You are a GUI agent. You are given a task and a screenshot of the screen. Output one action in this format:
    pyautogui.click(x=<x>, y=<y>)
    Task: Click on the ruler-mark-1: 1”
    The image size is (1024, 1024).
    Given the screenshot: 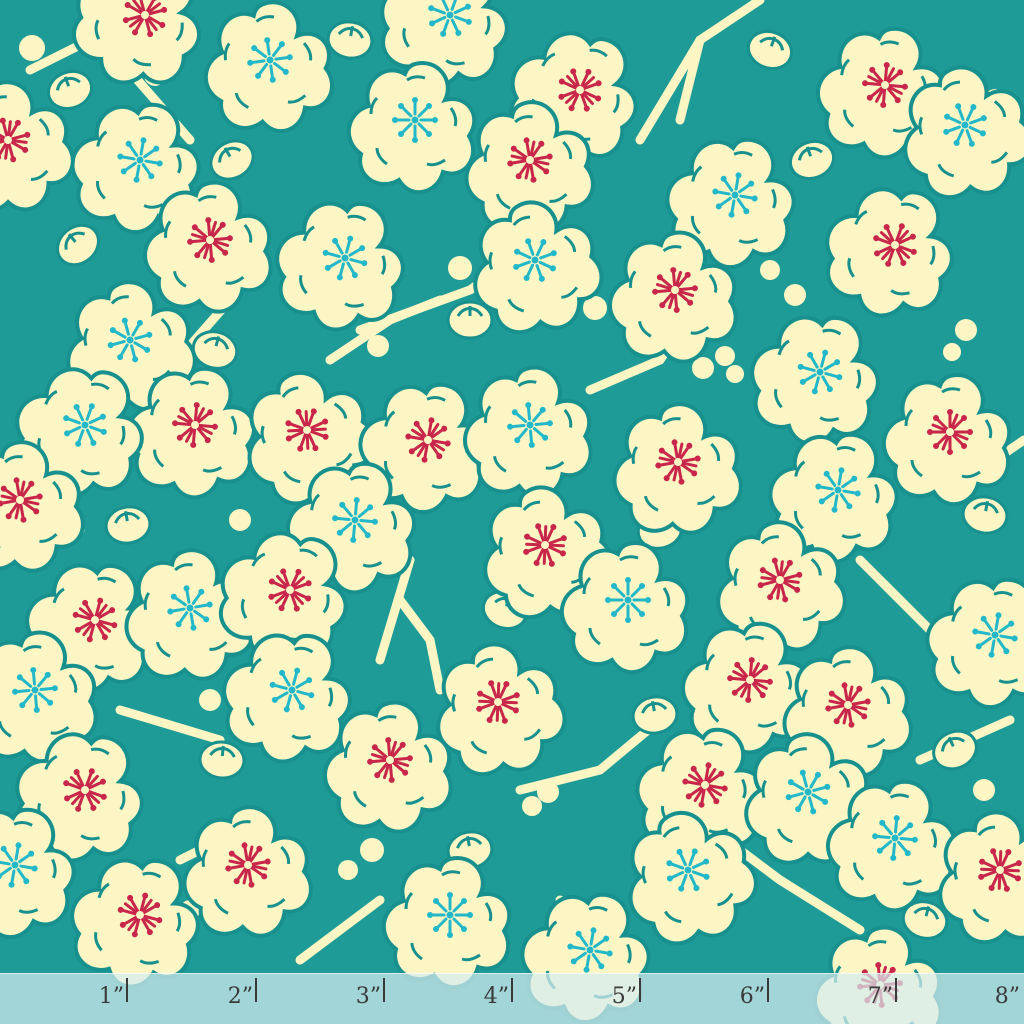 What is the action you would take?
    pyautogui.click(x=111, y=996)
    